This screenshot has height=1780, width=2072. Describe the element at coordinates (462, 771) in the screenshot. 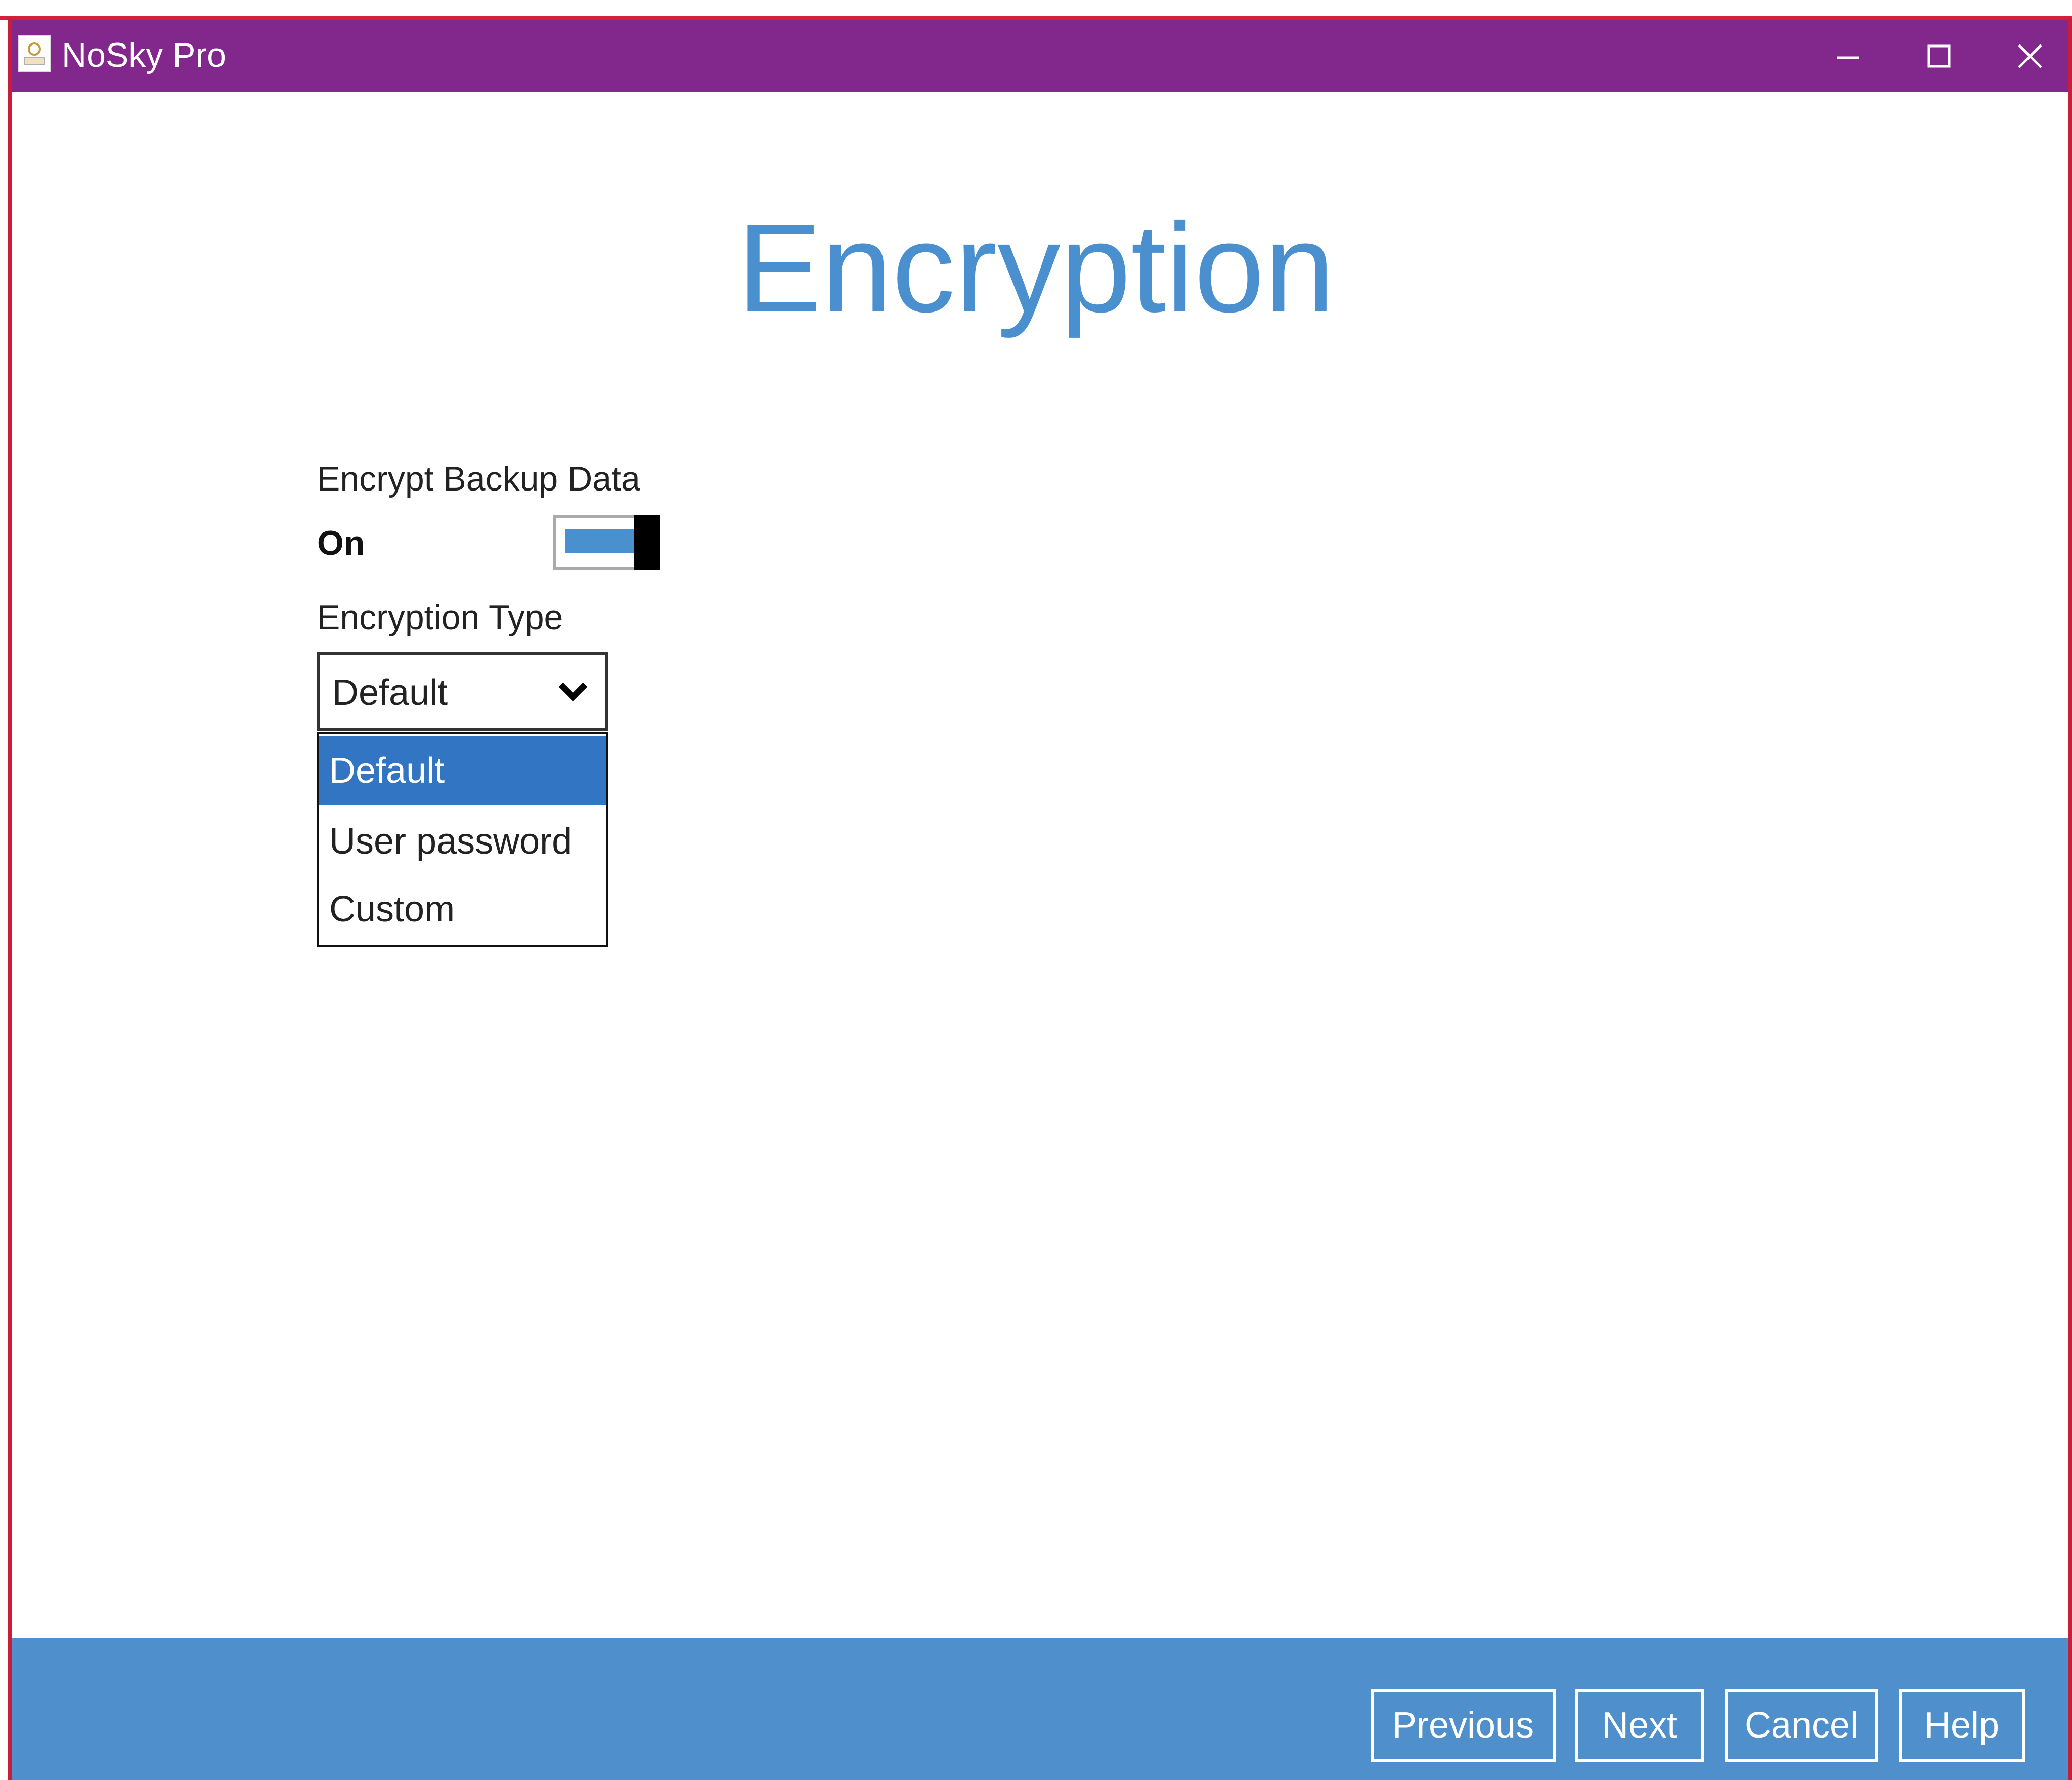

I see `option-default: Default` at that location.